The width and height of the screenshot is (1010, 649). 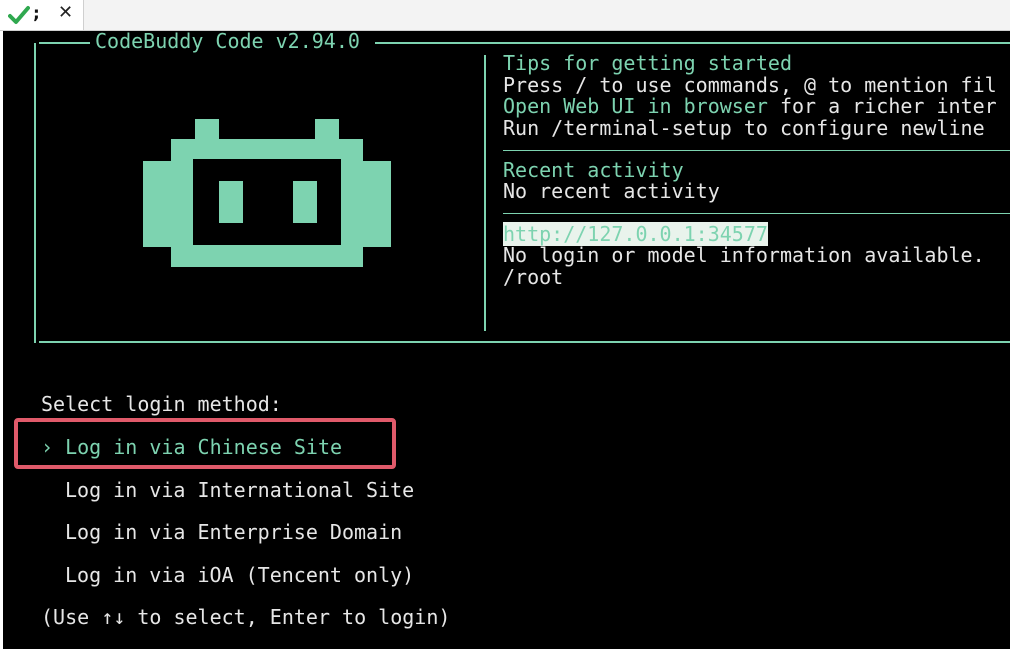 What do you see at coordinates (47, 447) in the screenshot?
I see `selection-pointer-icon: ›` at bounding box center [47, 447].